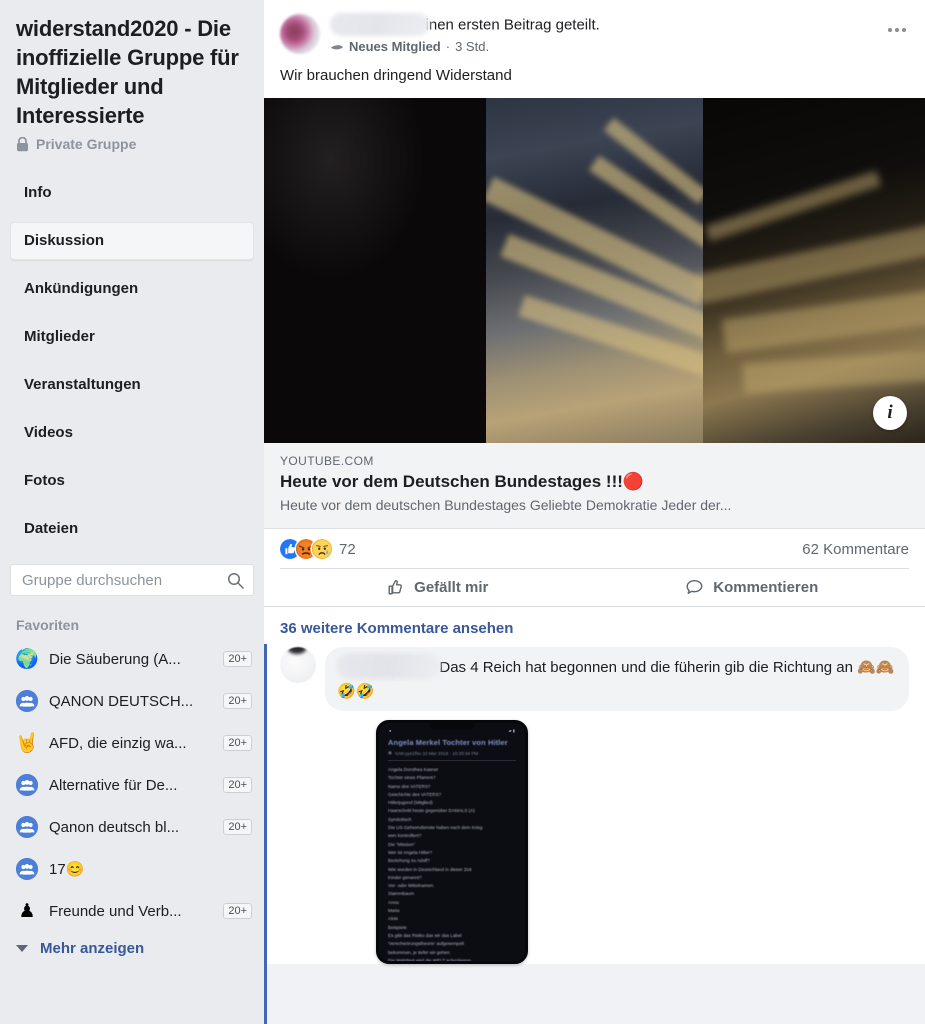  What do you see at coordinates (437, 753) in the screenshot?
I see `attachment-meta-text: IUW.yye1fhu 10 Mar 2018 · 10:33:34 PM` at bounding box center [437, 753].